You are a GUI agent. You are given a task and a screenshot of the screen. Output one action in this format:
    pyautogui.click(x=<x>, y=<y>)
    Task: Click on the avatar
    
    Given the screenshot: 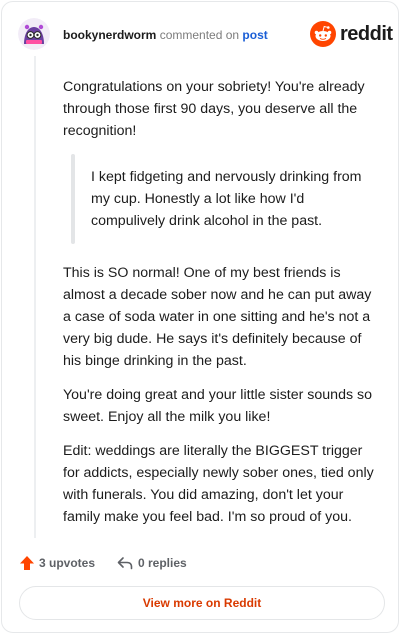 What is the action you would take?
    pyautogui.click(x=34, y=34)
    